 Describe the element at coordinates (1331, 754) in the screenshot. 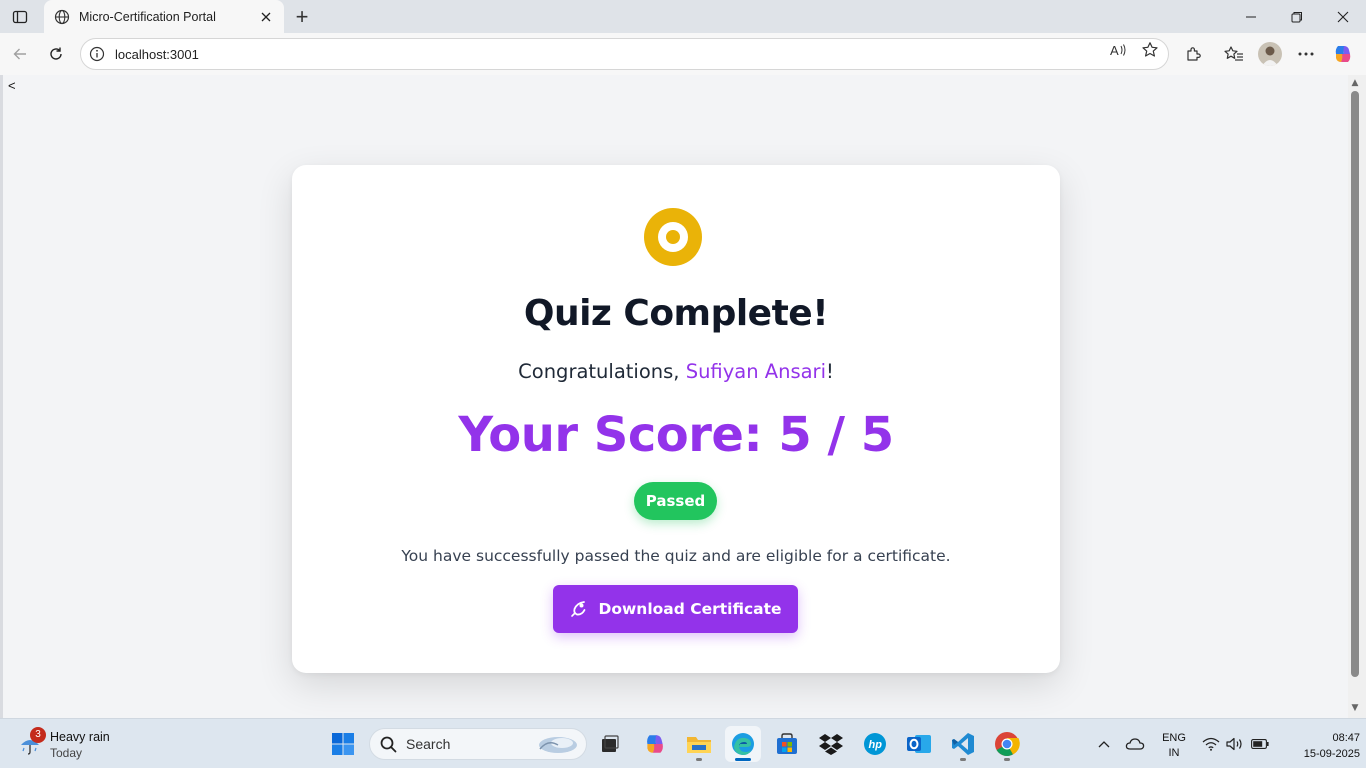

I see `clock-date: 15-09-2025` at that location.